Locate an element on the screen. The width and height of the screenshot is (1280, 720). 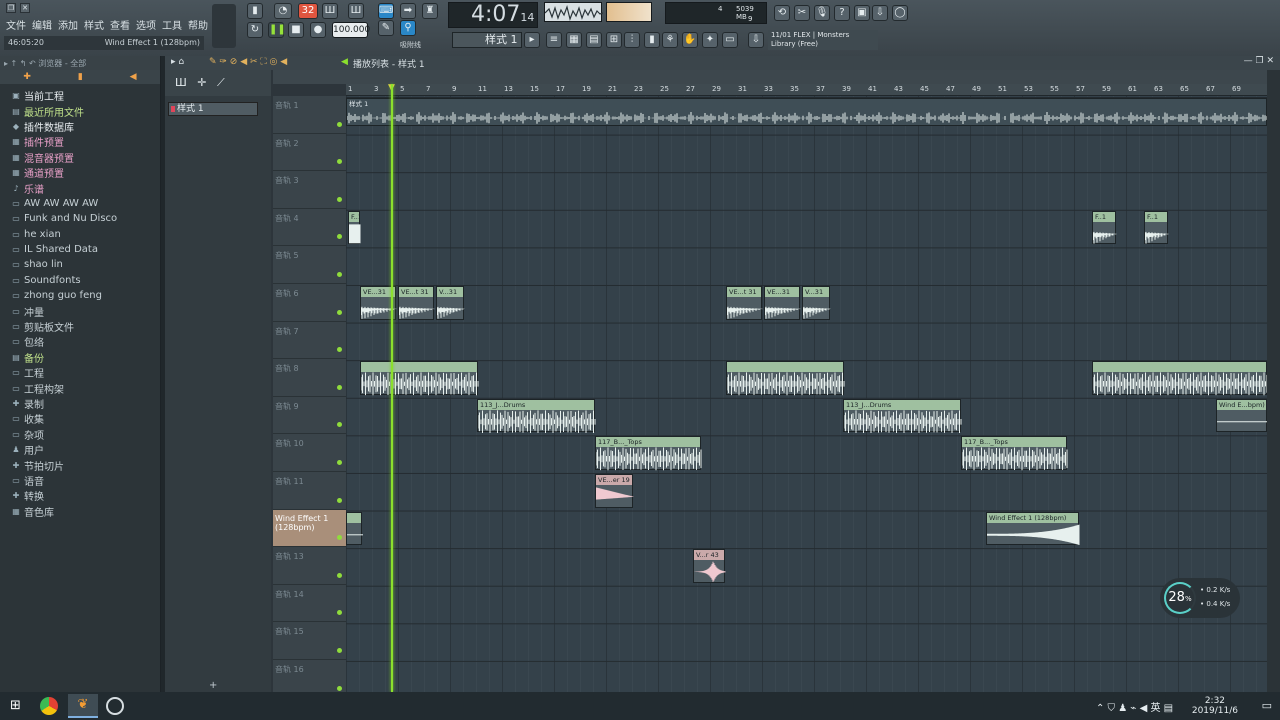
fl-studio-taskbar-icon: ❦ is located at coordinates (83, 706).